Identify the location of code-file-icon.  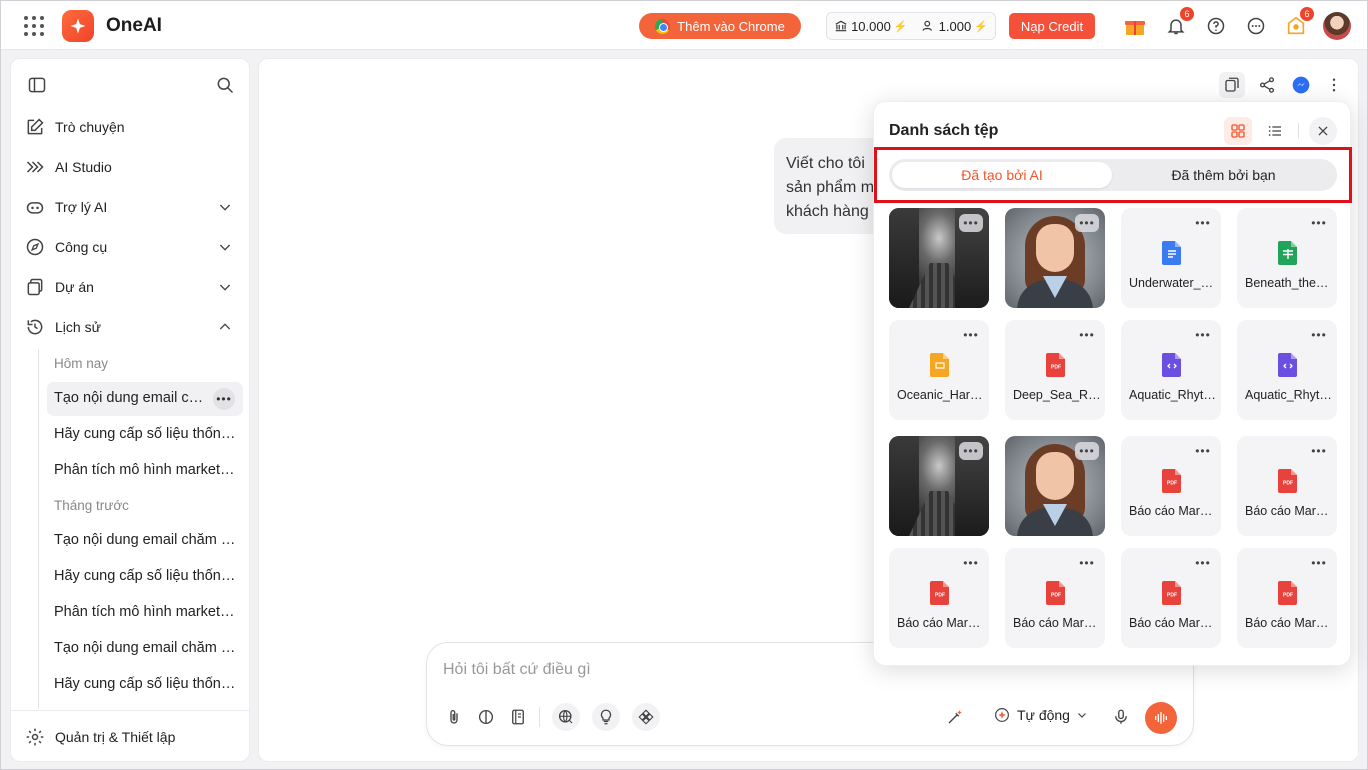
(1172, 367).